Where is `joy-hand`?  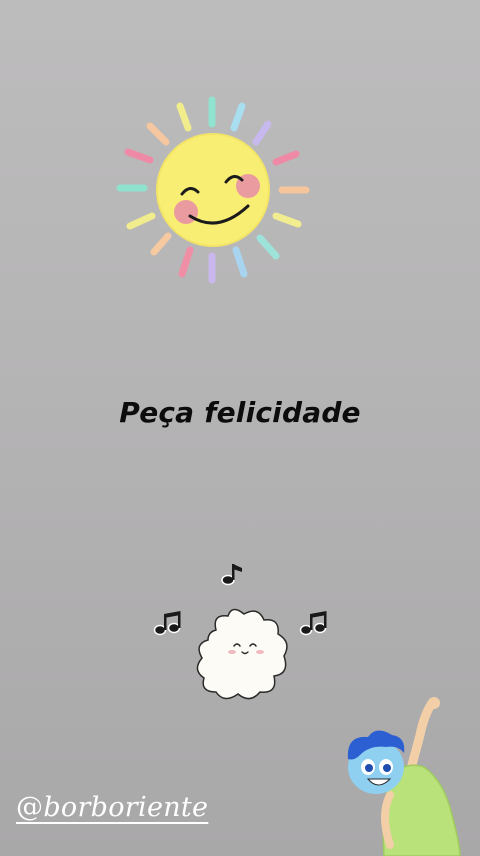 joy-hand is located at coordinates (434, 703).